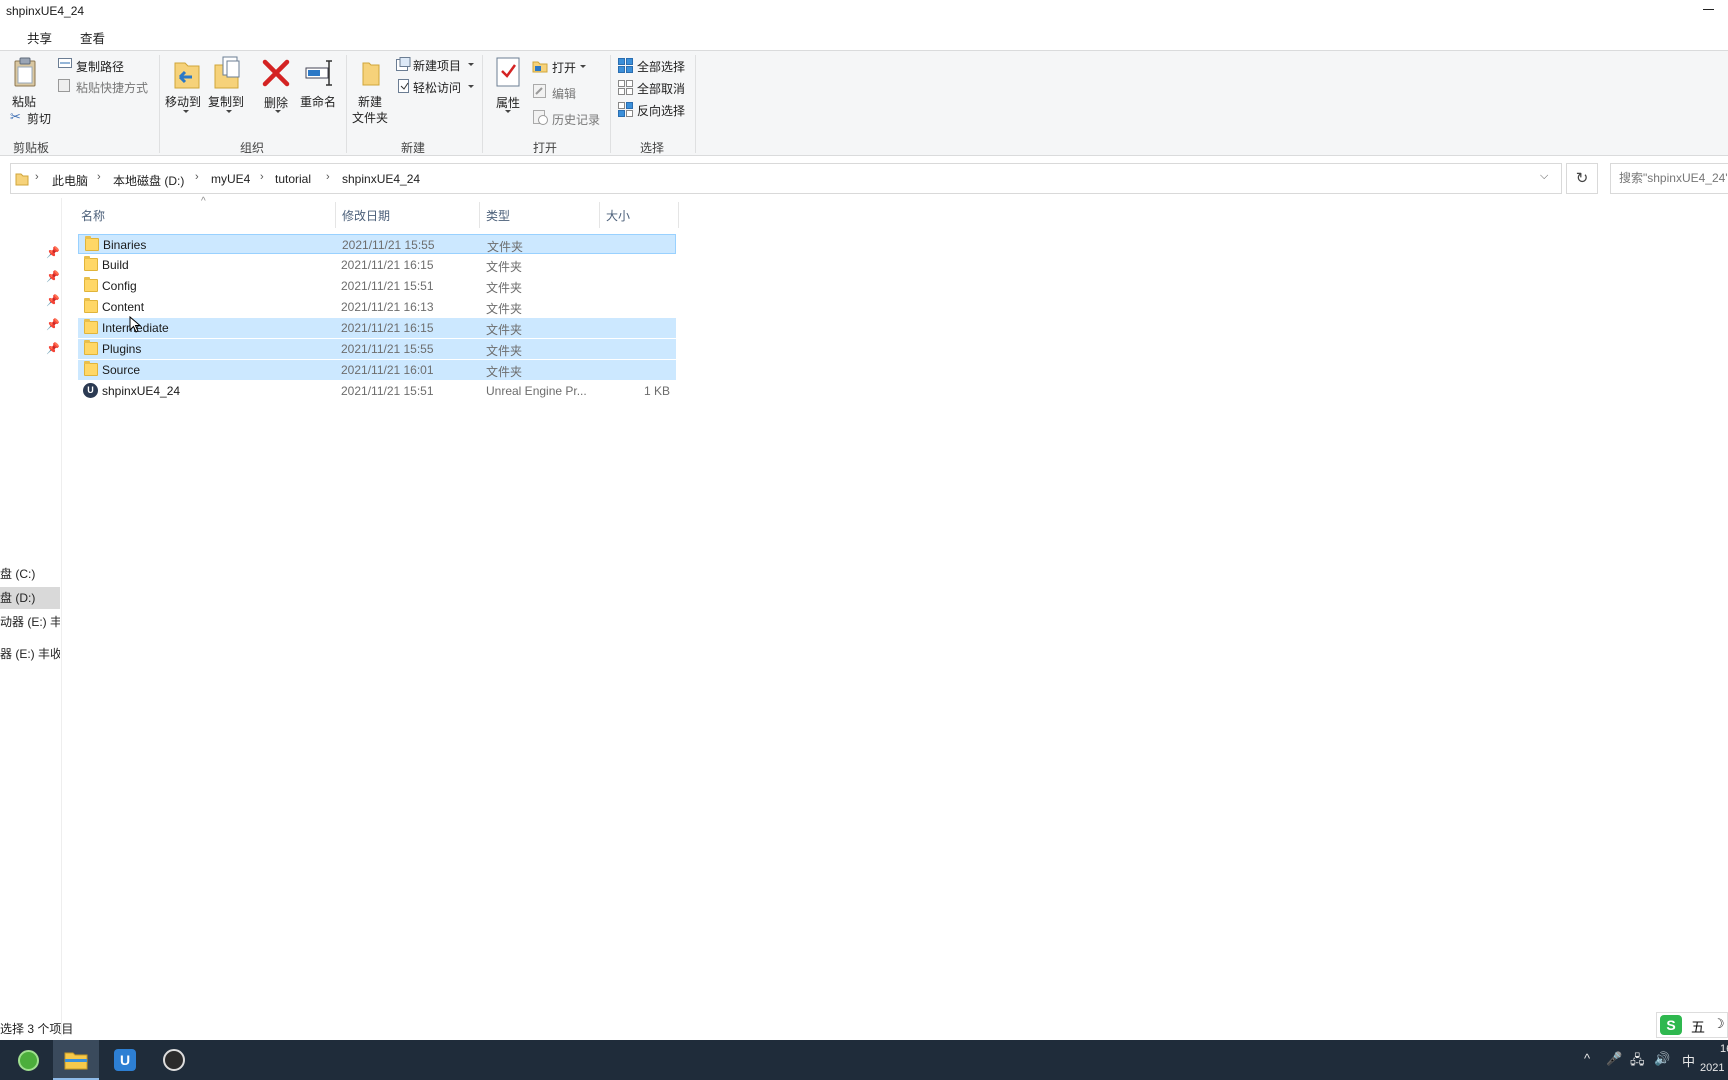 This screenshot has height=1080, width=1728. What do you see at coordinates (1712, 1068) in the screenshot?
I see `clock-date: 2021` at bounding box center [1712, 1068].